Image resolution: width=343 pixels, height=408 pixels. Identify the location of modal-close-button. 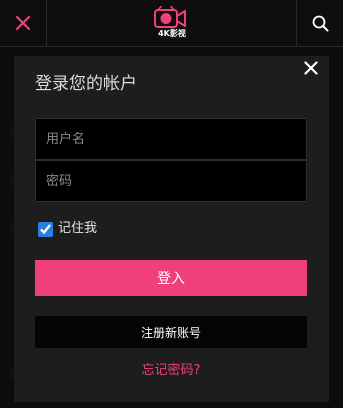
(311, 68).